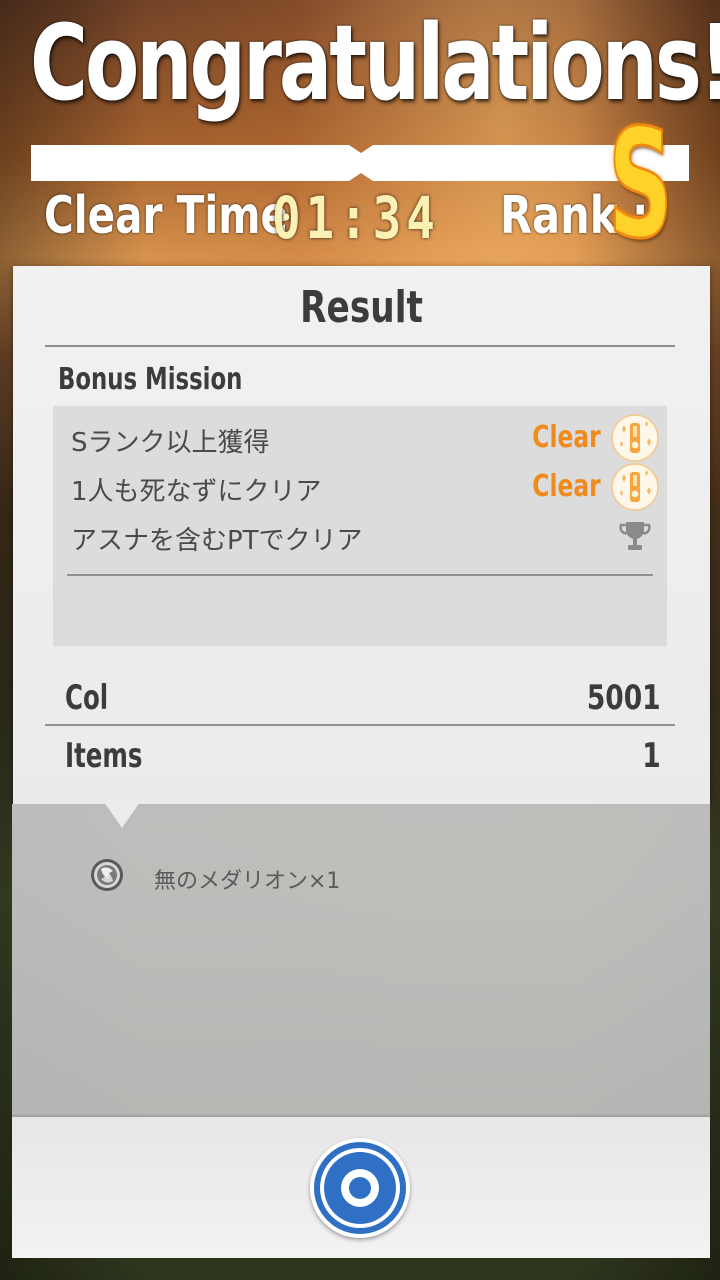 This screenshot has height=1280, width=720. Describe the element at coordinates (362, 700) in the screenshot. I see `col-row: Col 5001` at that location.